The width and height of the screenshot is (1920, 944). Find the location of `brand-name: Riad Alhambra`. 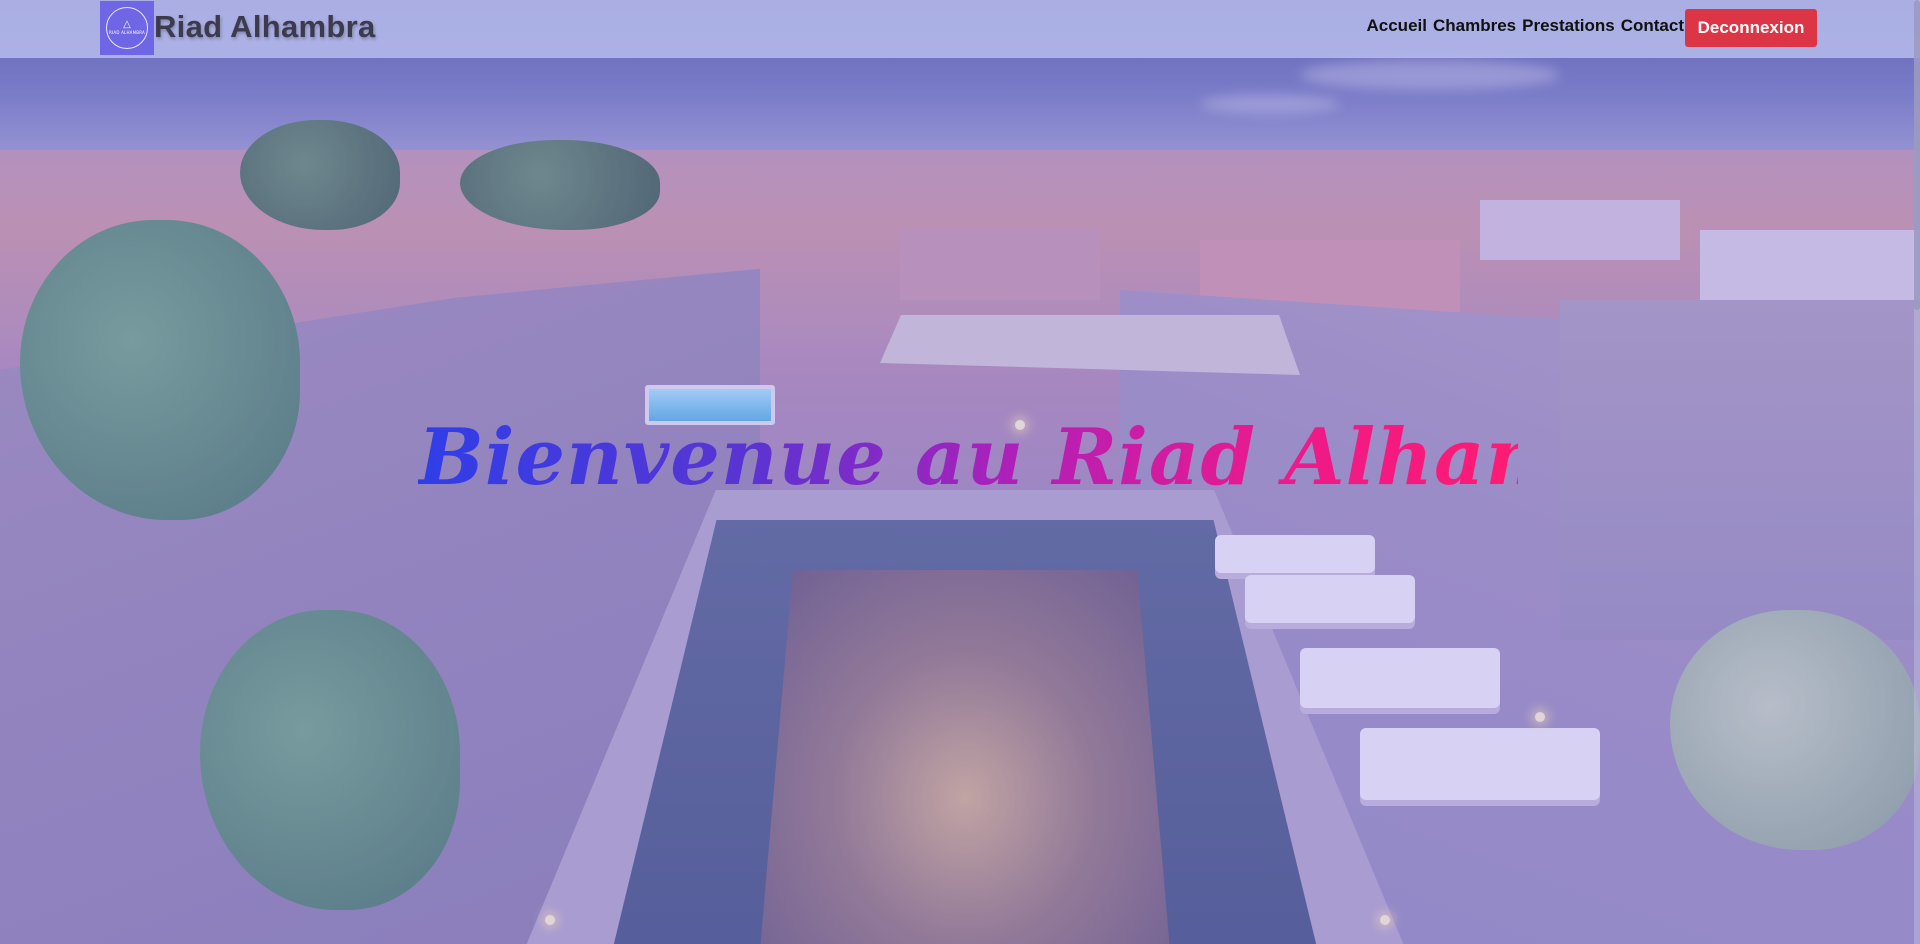

brand-name: Riad Alhambra is located at coordinates (265, 27).